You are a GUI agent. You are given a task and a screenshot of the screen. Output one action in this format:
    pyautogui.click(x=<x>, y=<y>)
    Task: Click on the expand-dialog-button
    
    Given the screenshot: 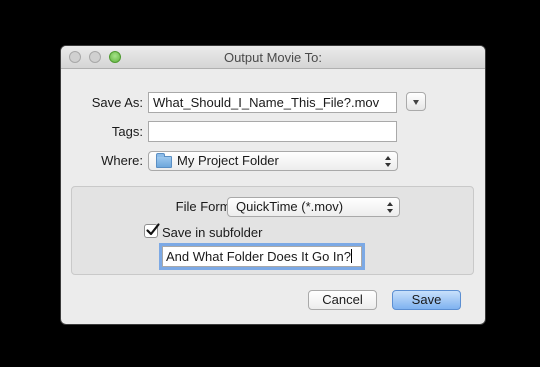 What is the action you would take?
    pyautogui.click(x=416, y=101)
    